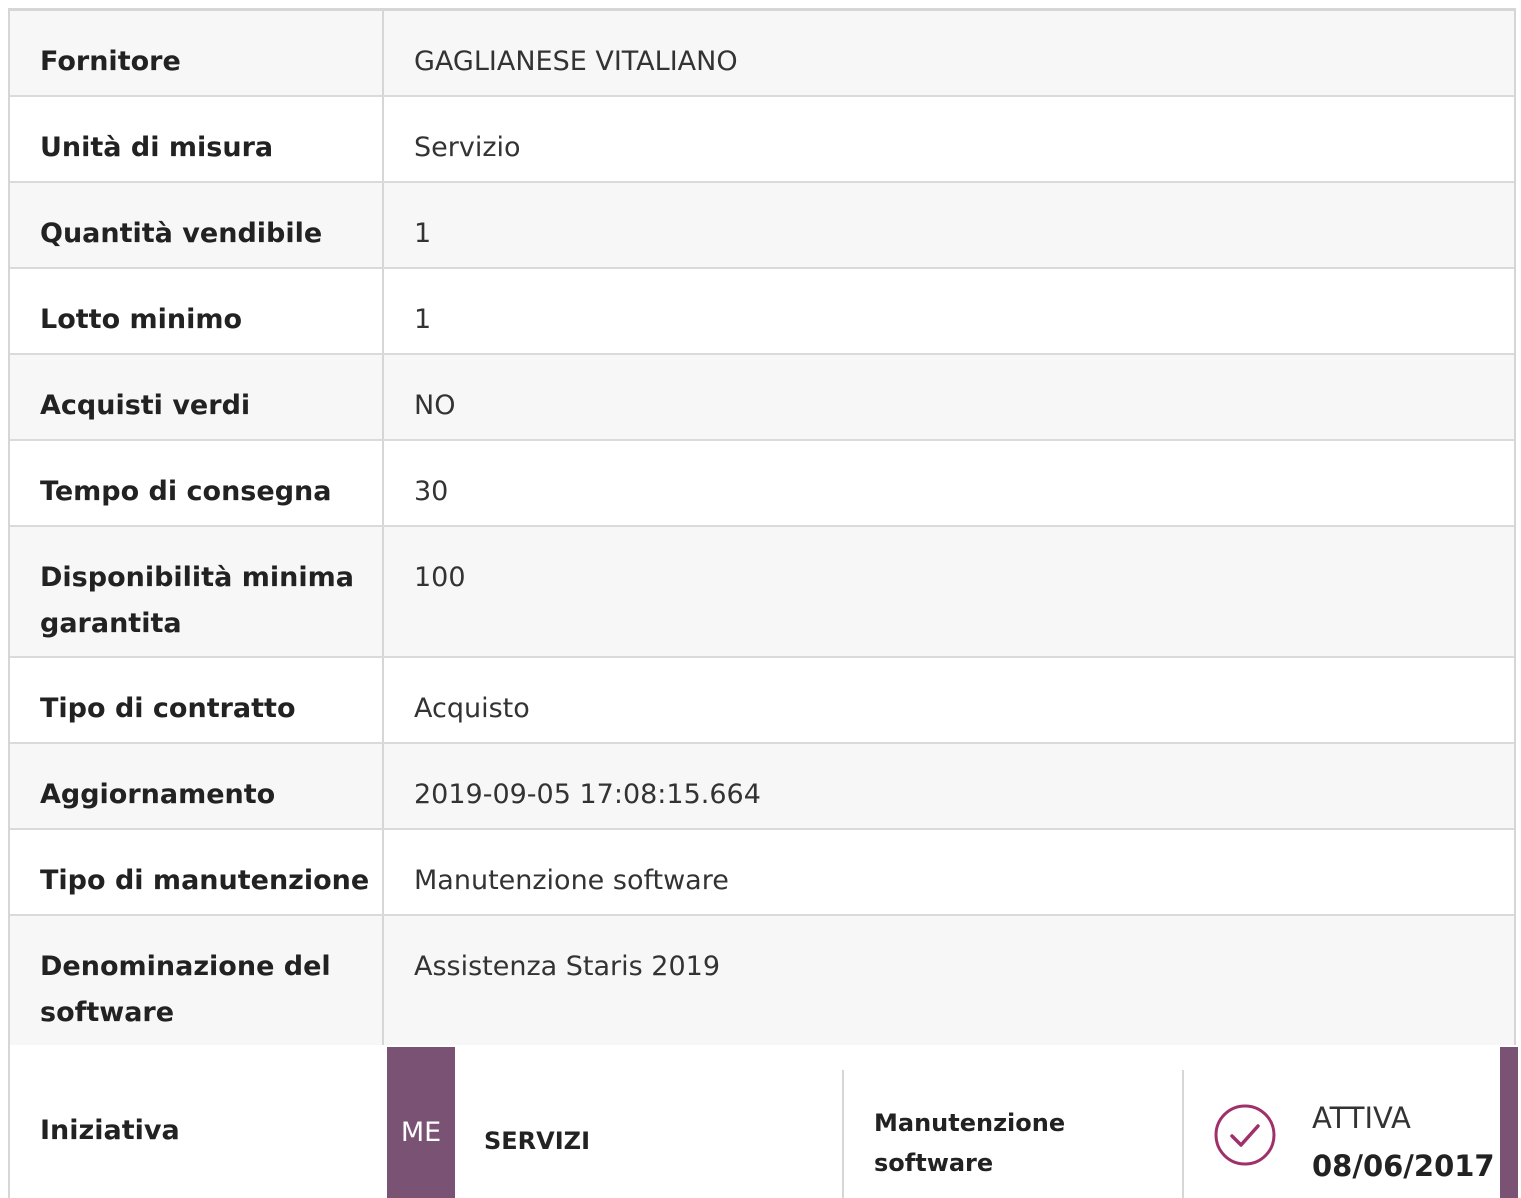 This screenshot has width=1521, height=1198. I want to click on row-label: Tempo di consegna, so click(197, 483).